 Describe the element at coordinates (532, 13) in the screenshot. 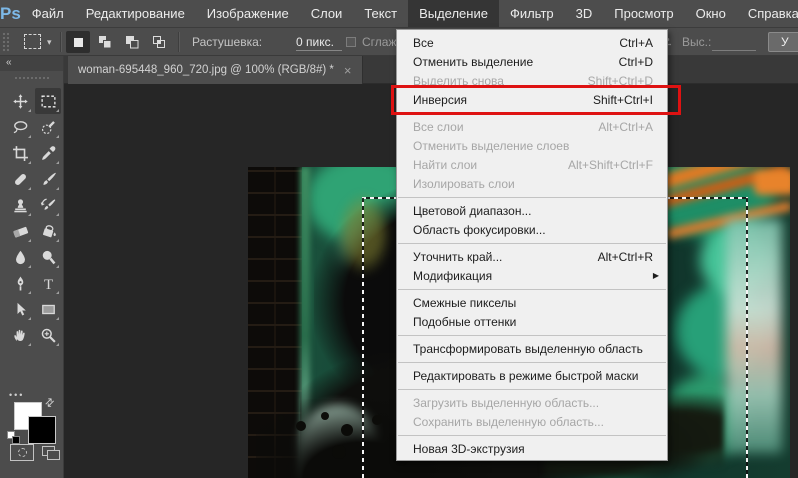

I see `menubar-item-фильтр: Фильтр` at that location.